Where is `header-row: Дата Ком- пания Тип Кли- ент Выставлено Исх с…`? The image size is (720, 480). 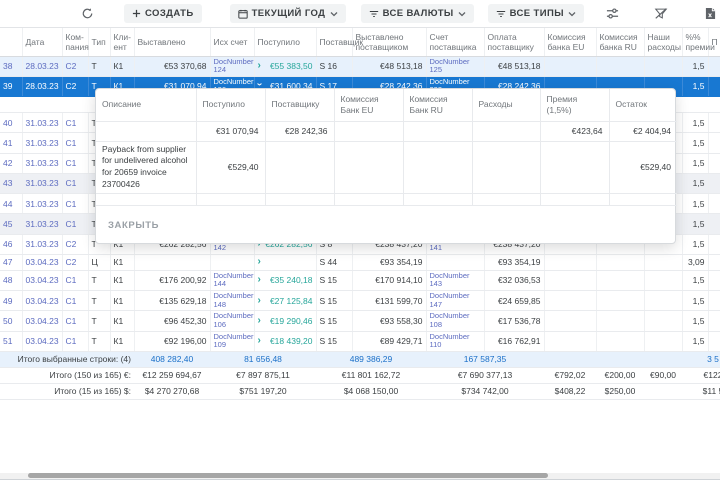 header-row: Дата Ком- пания Тип Кли- ент Выставлено Исх с… is located at coordinates (360, 42).